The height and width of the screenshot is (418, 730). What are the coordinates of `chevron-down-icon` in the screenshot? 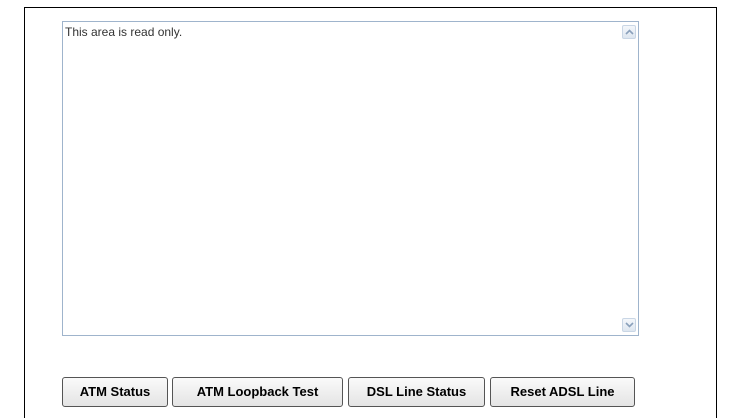 It's located at (629, 325).